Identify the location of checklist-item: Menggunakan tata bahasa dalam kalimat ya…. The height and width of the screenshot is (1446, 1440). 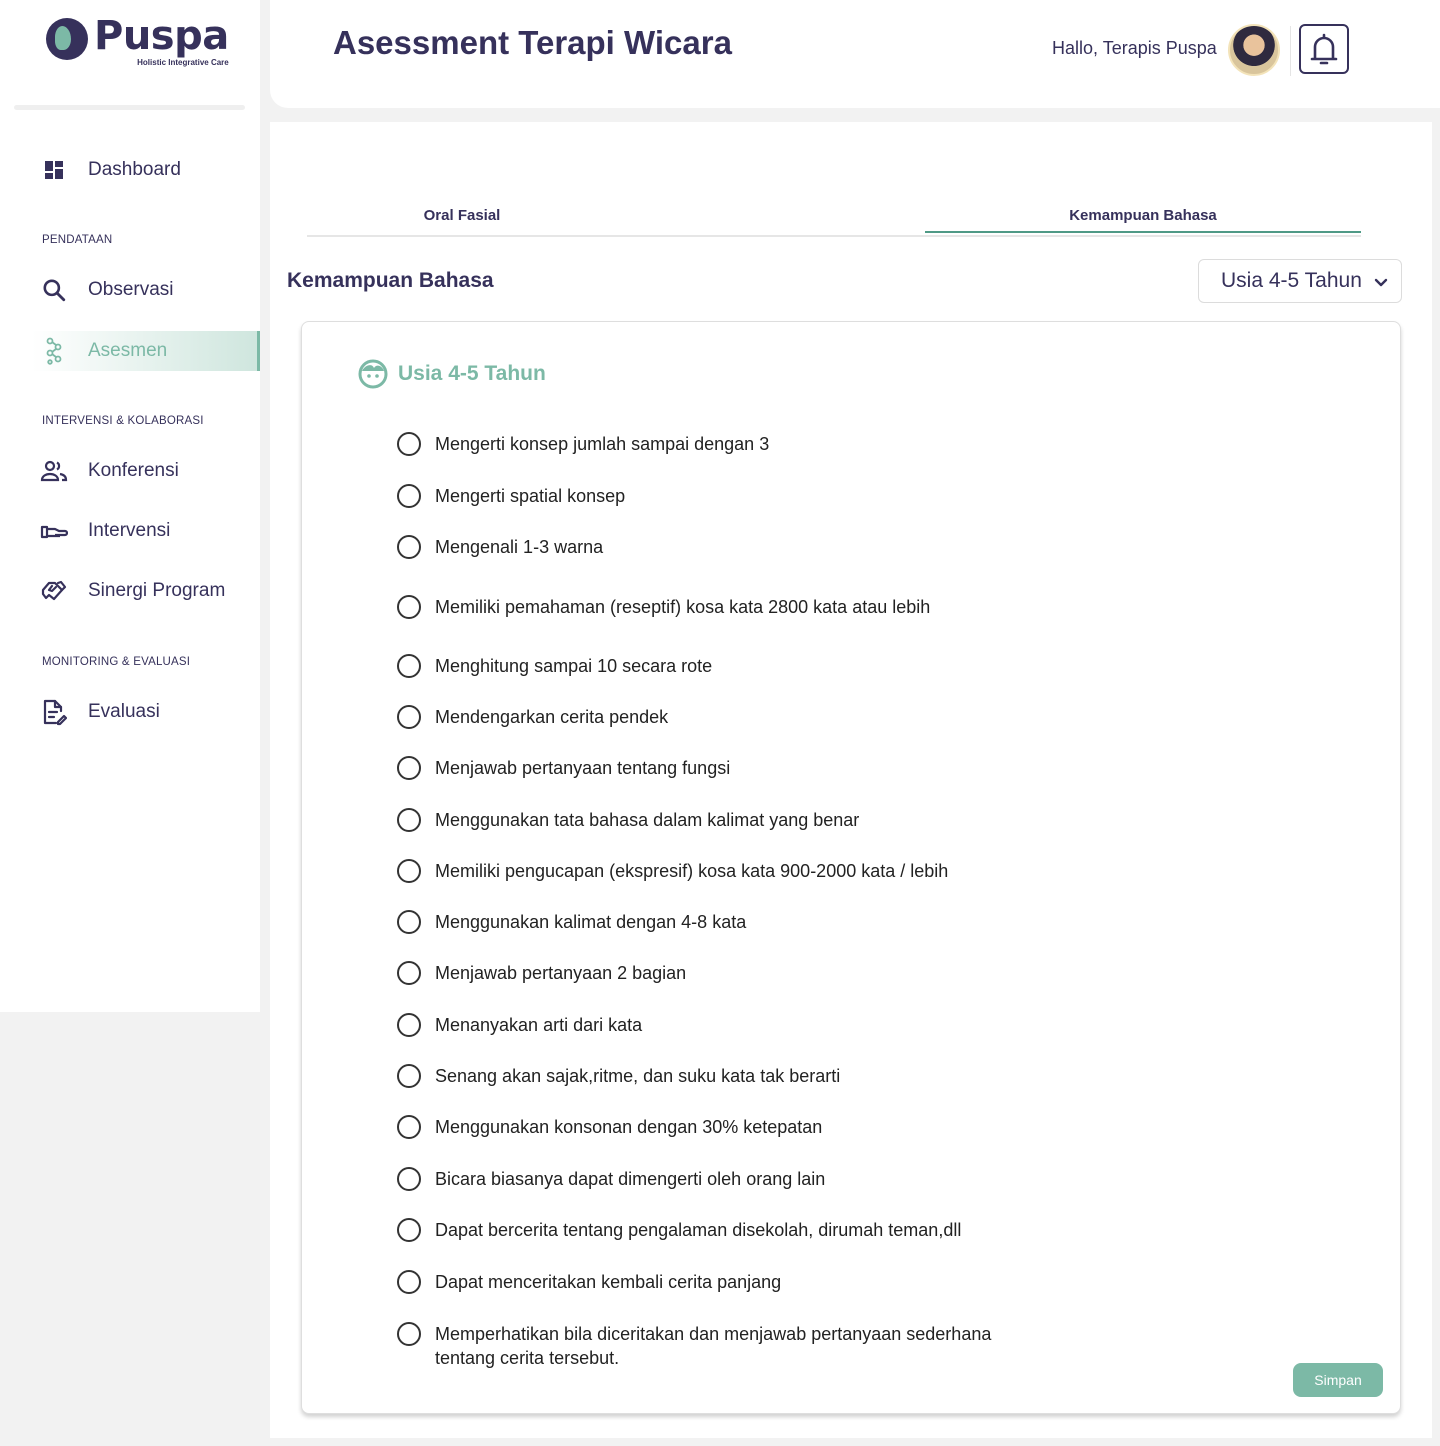
(847, 820).